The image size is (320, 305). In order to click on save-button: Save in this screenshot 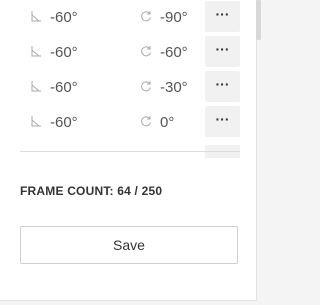, I will do `click(129, 245)`.